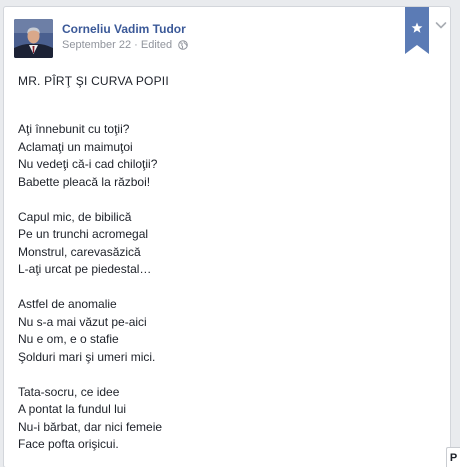  What do you see at coordinates (124, 29) in the screenshot?
I see `author-name-link: Corneliu Vadim Tudor` at bounding box center [124, 29].